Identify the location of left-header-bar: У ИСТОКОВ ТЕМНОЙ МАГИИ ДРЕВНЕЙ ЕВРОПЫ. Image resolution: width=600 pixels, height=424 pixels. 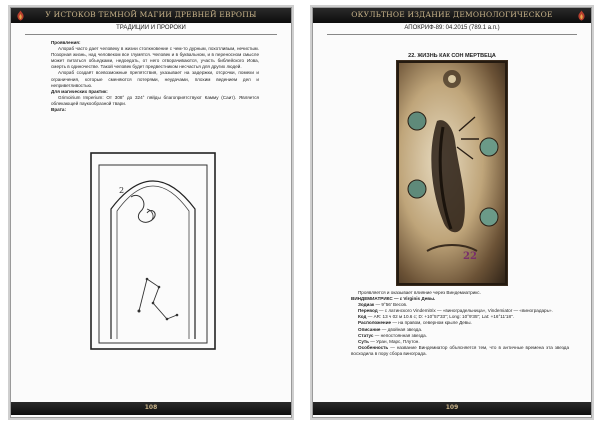
(151, 15).